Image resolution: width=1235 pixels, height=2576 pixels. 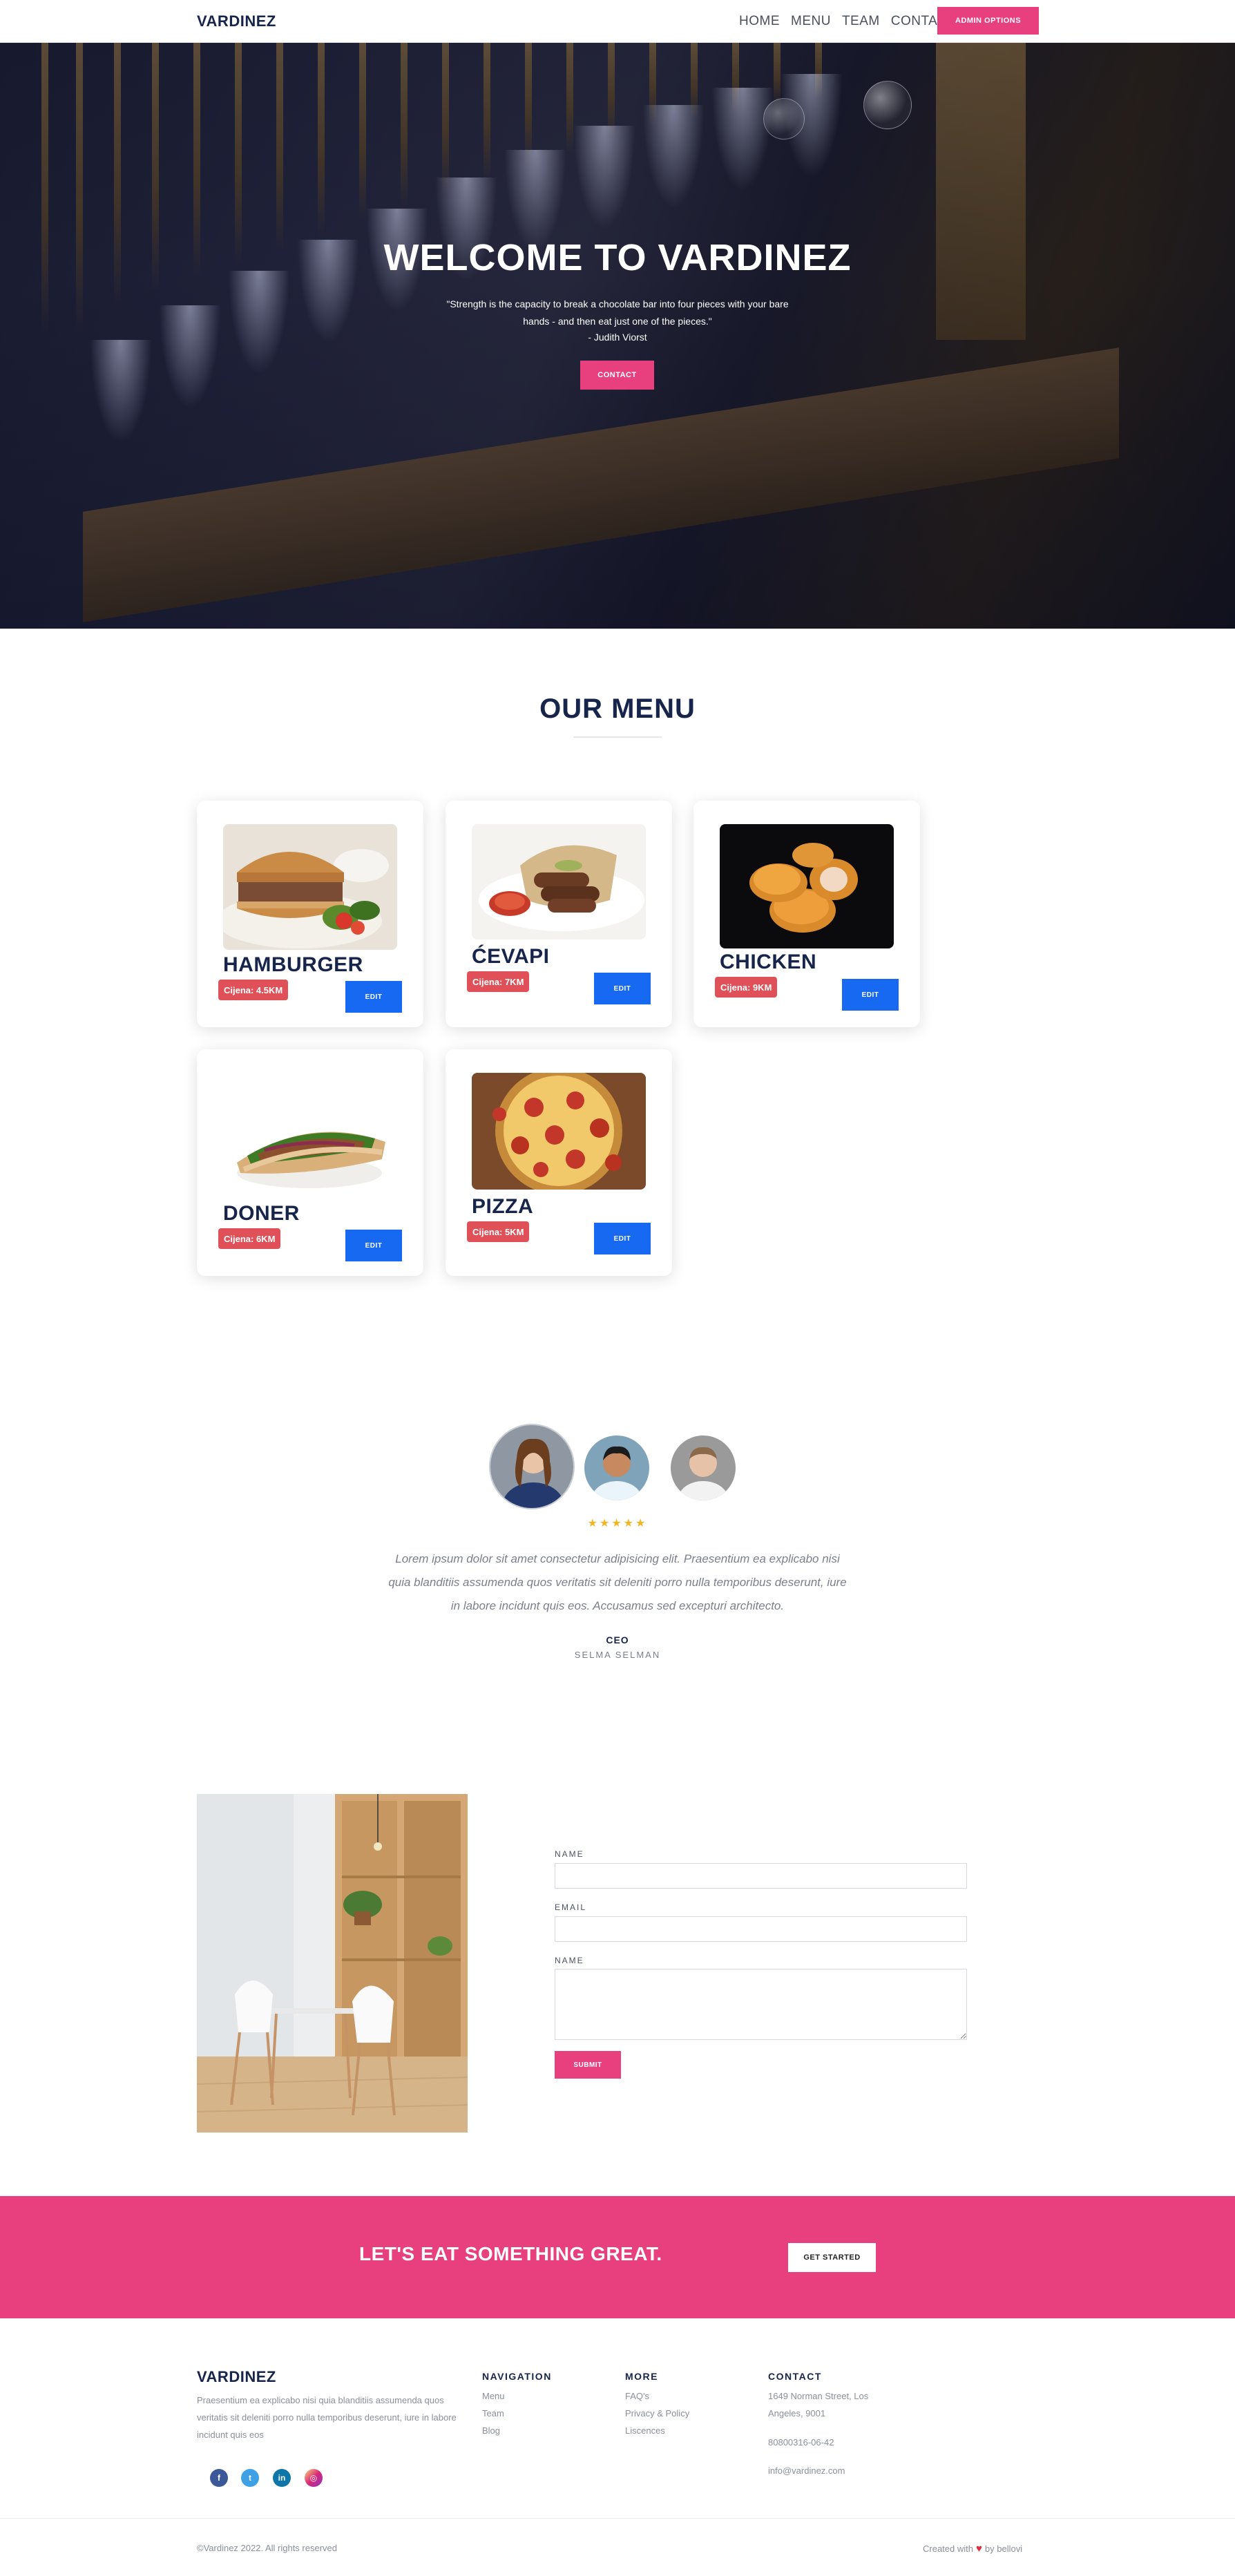 What do you see at coordinates (571, 1907) in the screenshot?
I see `email-label: EMAIL` at bounding box center [571, 1907].